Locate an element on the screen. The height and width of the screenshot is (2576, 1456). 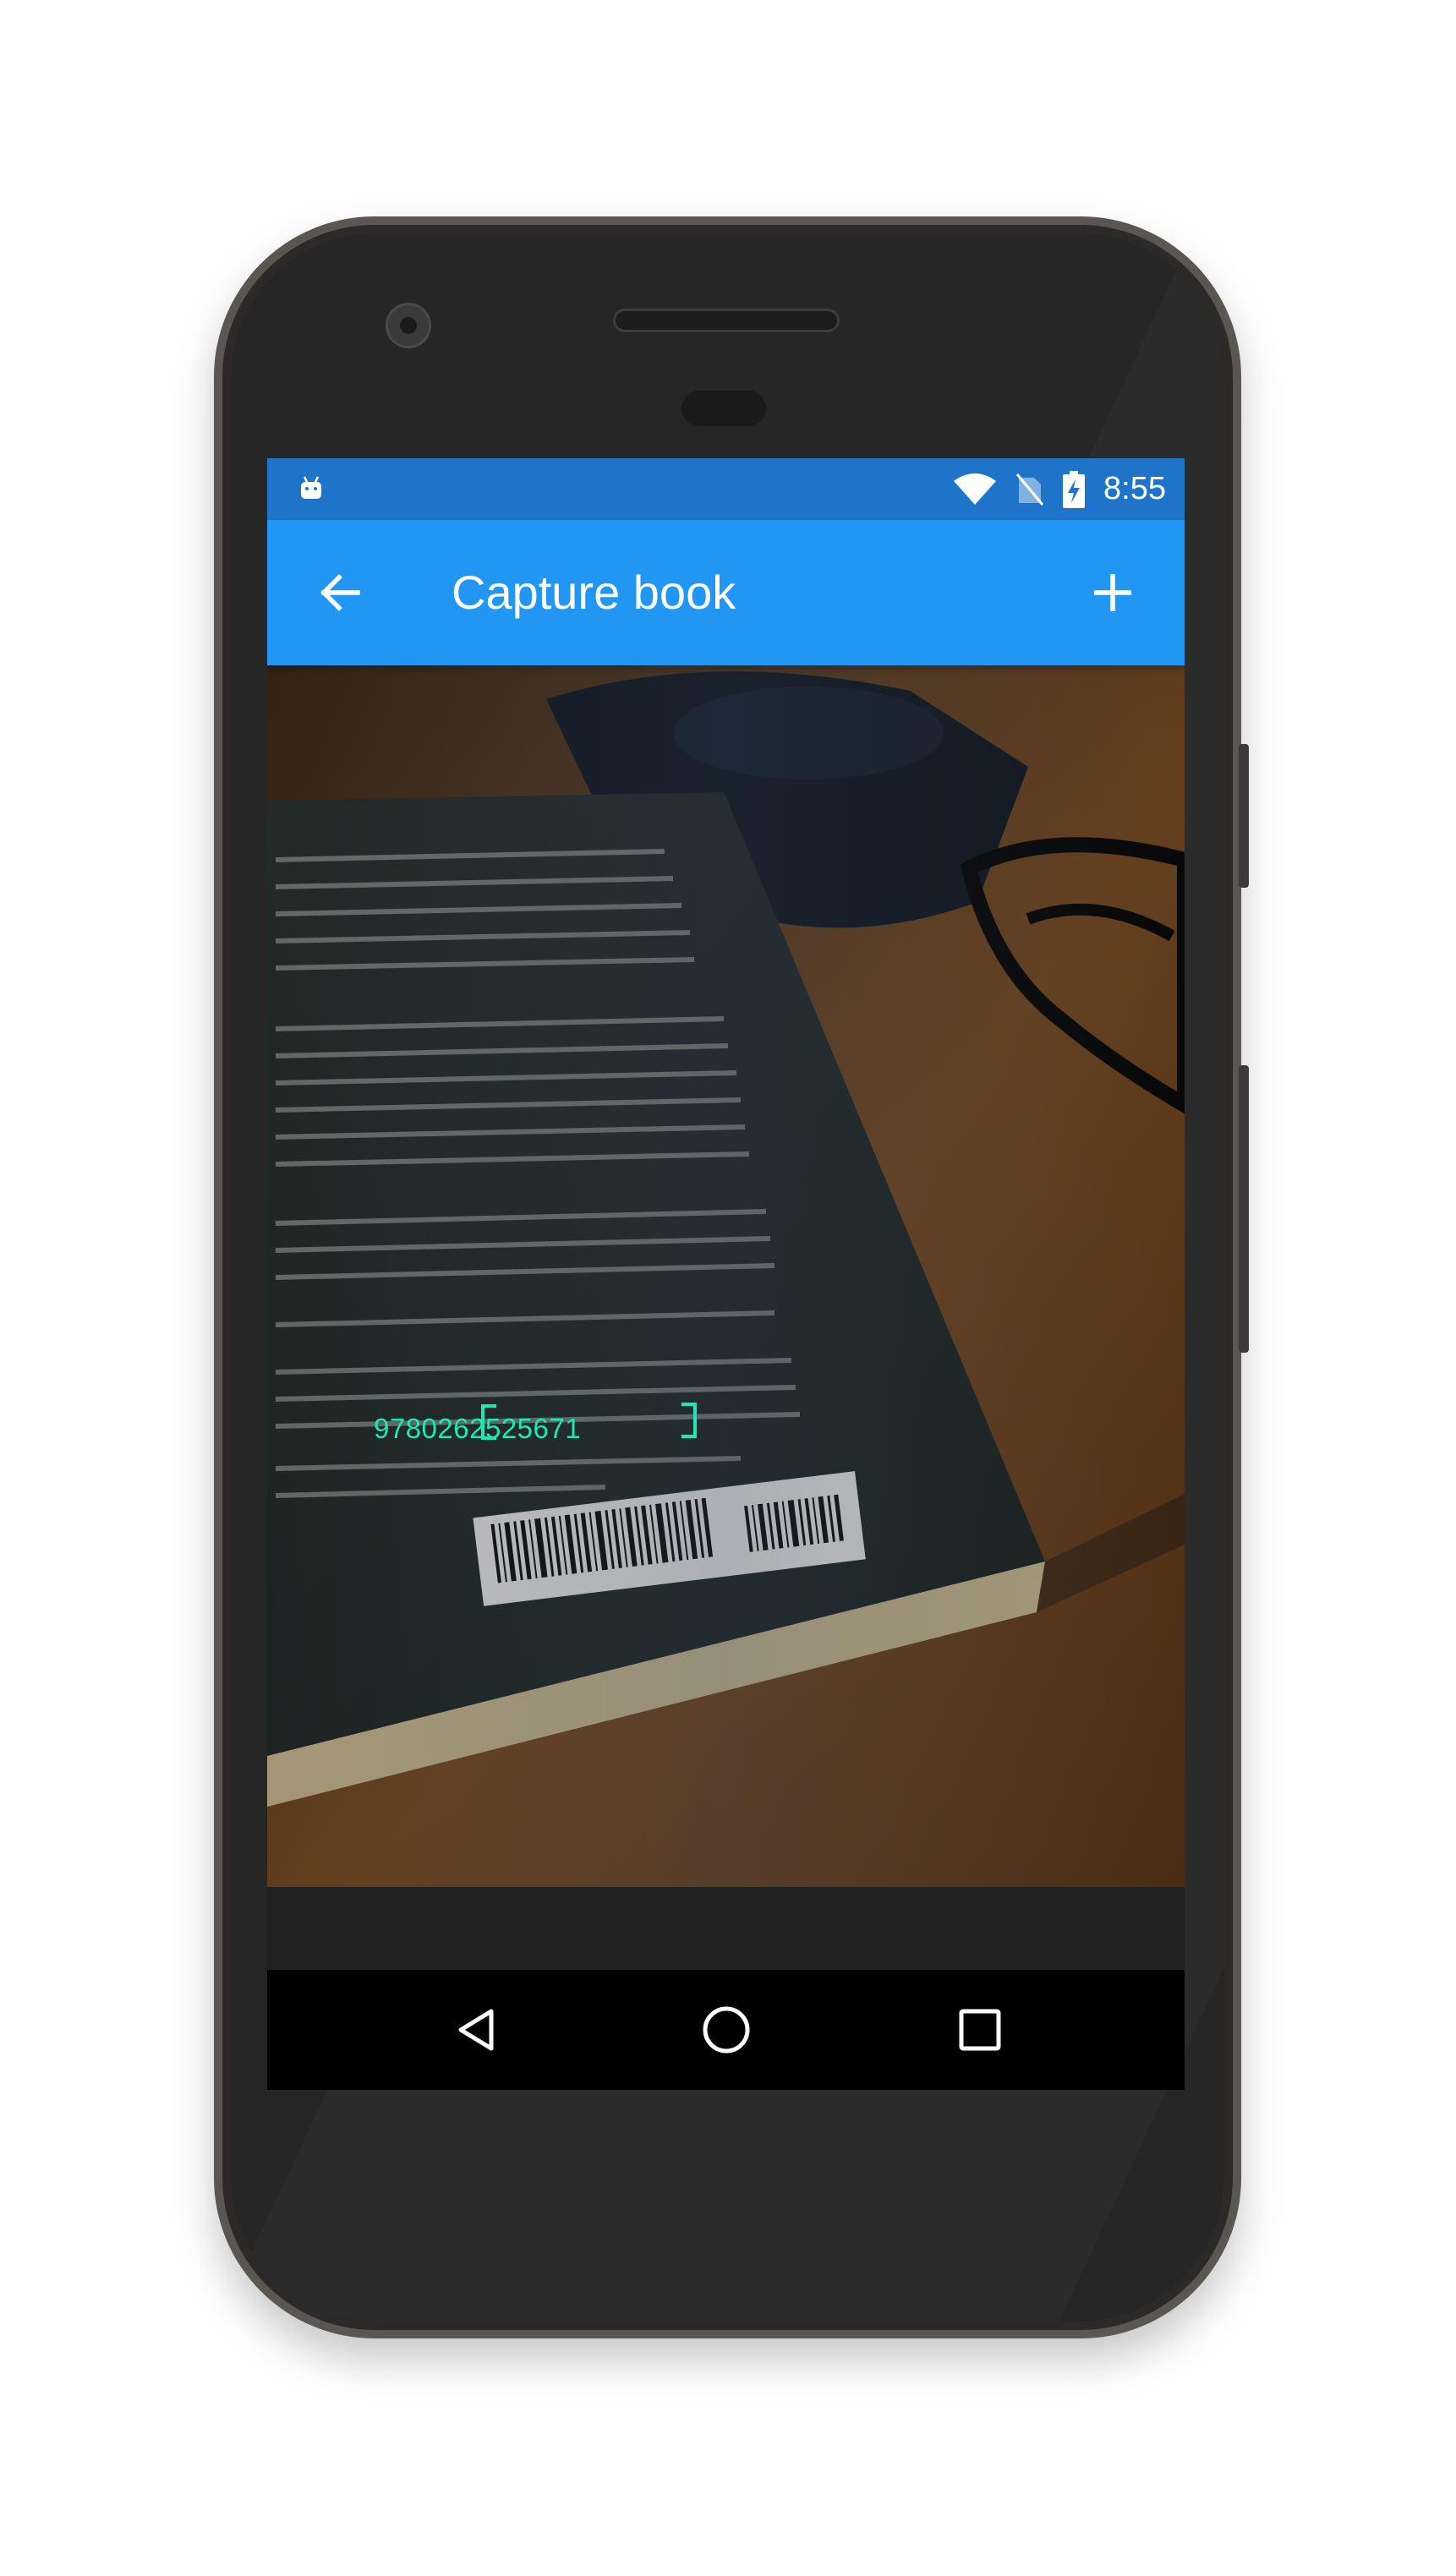
back-triangle-icon is located at coordinates (476, 2030).